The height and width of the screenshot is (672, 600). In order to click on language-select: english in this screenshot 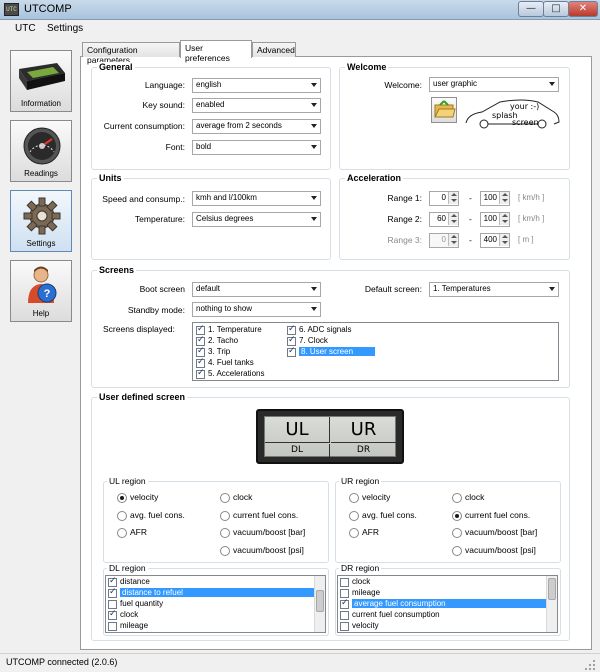, I will do `click(256, 85)`.